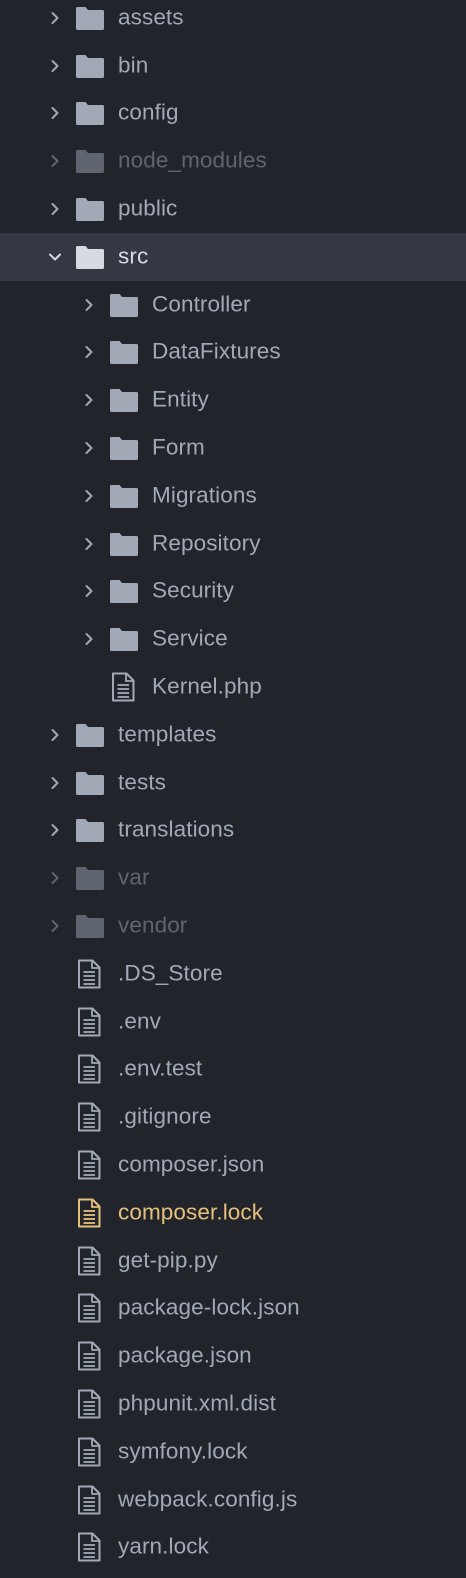 This screenshot has width=466, height=1578. Describe the element at coordinates (208, 1499) in the screenshot. I see `file-label: webpack.config.js` at that location.